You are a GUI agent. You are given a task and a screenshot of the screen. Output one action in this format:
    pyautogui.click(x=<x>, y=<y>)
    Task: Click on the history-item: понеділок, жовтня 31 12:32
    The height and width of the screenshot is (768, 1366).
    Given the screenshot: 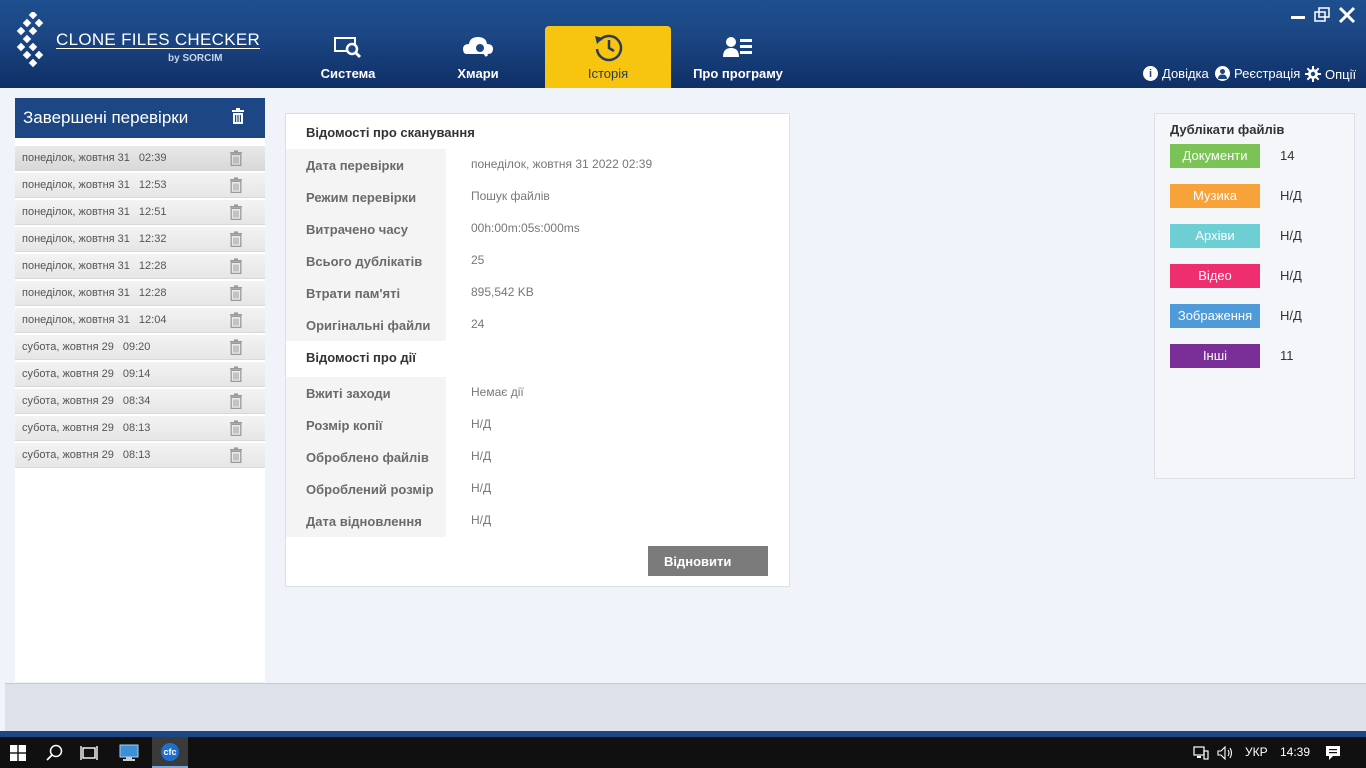 What is the action you would take?
    pyautogui.click(x=140, y=239)
    